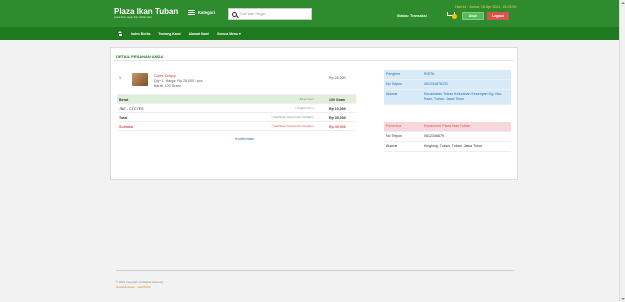 This screenshot has height=302, width=625. Describe the element at coordinates (165, 75) in the screenshot. I see `product-name: Cumi Crispy` at that location.